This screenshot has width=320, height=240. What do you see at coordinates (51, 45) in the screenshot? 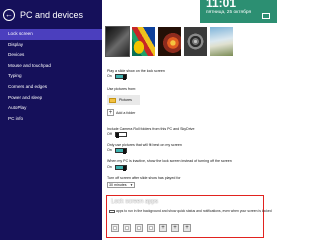
I see `sidebar-item-display: Display` at bounding box center [51, 45].